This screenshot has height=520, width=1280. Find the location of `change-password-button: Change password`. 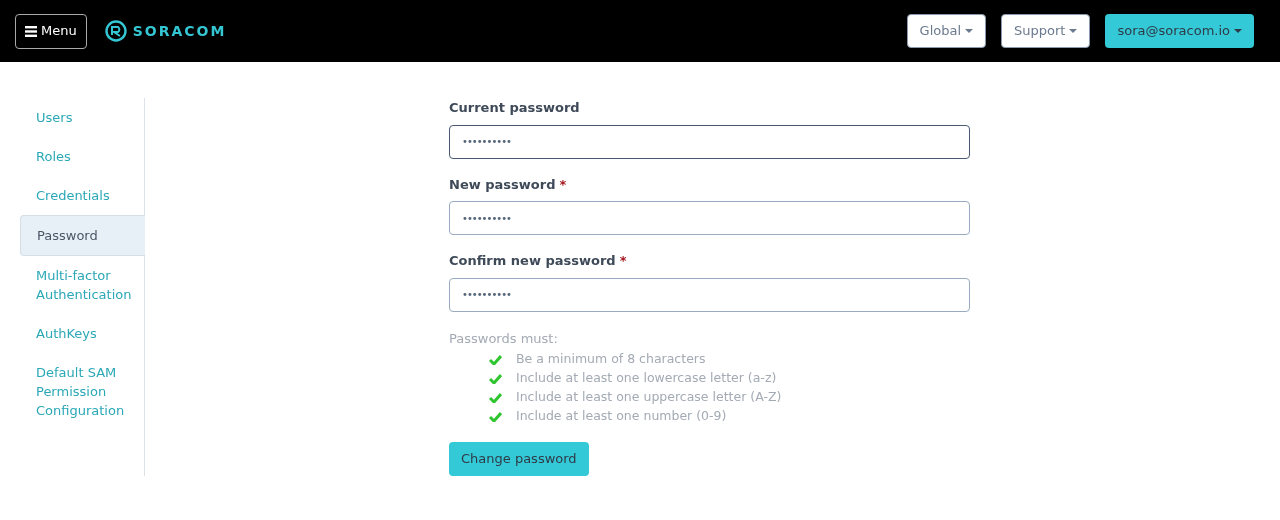

change-password-button: Change password is located at coordinates (519, 459).